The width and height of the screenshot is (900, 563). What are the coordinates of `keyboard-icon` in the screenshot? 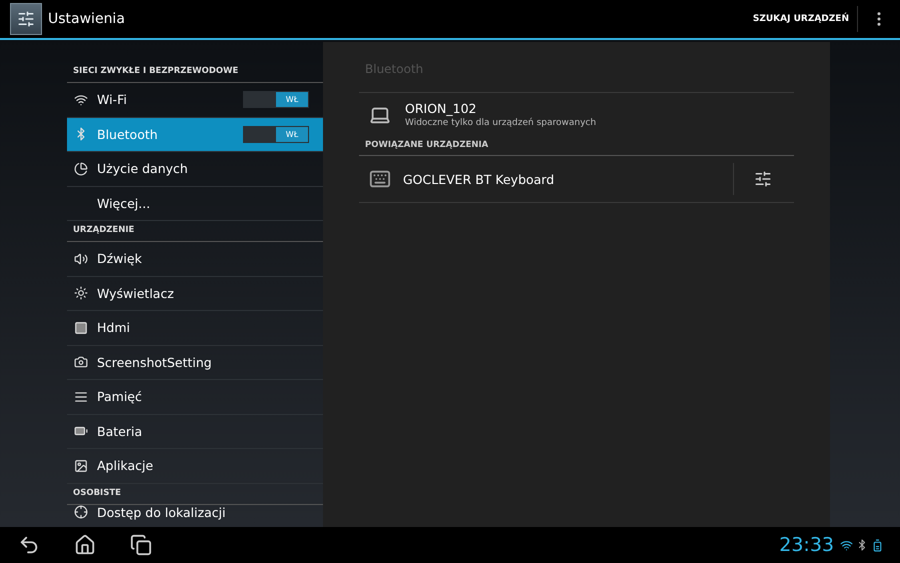 It's located at (380, 179).